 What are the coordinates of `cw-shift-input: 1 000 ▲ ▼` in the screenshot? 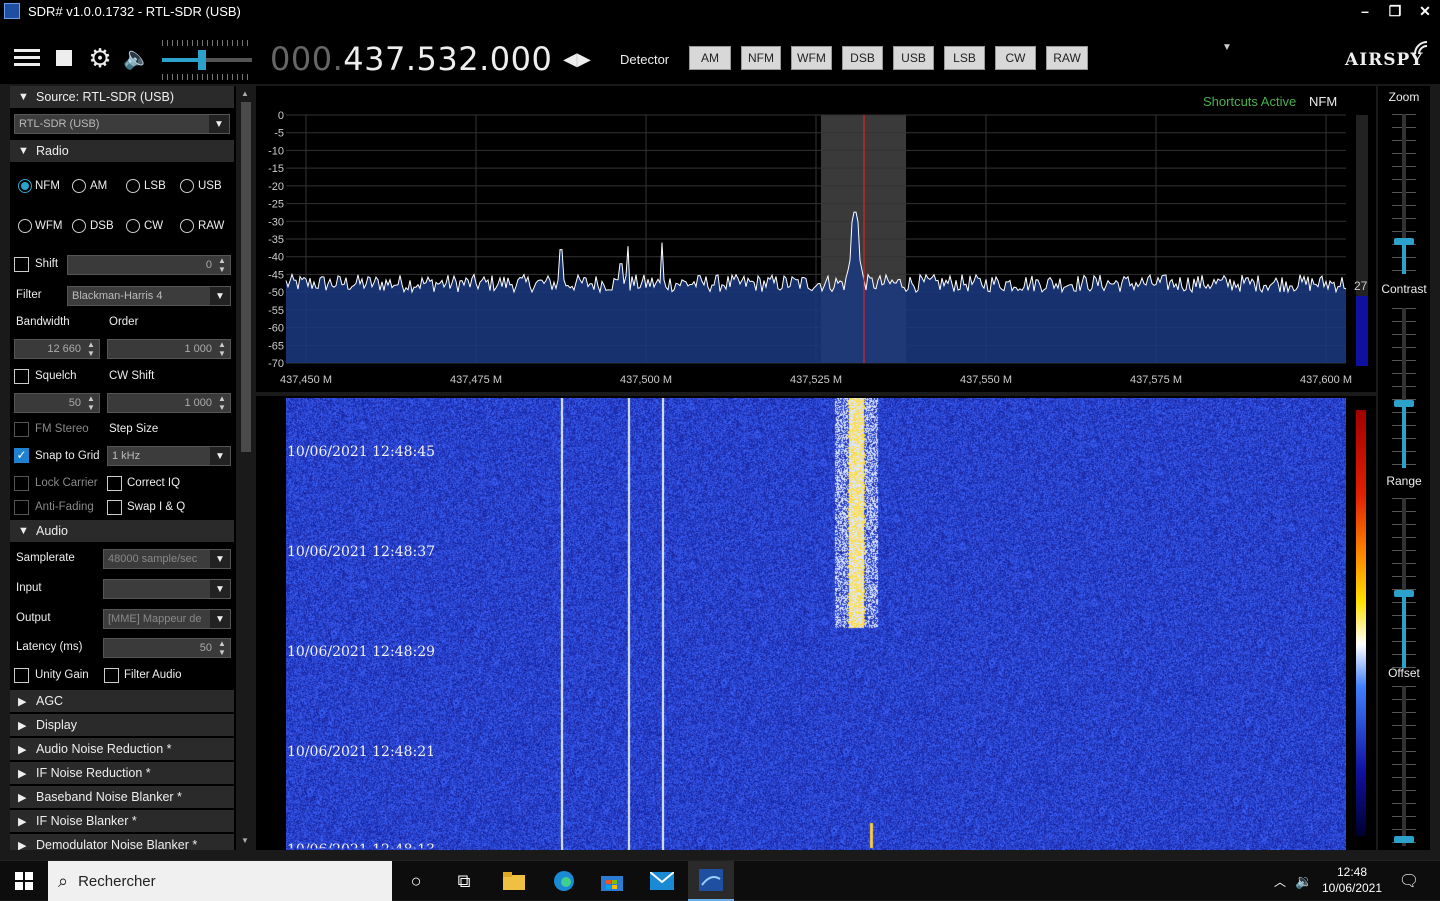 It's located at (169, 403).